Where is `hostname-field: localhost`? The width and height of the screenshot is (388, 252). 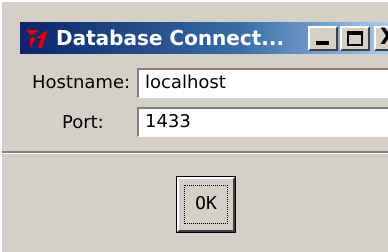
hostname-field: localhost is located at coordinates (262, 83).